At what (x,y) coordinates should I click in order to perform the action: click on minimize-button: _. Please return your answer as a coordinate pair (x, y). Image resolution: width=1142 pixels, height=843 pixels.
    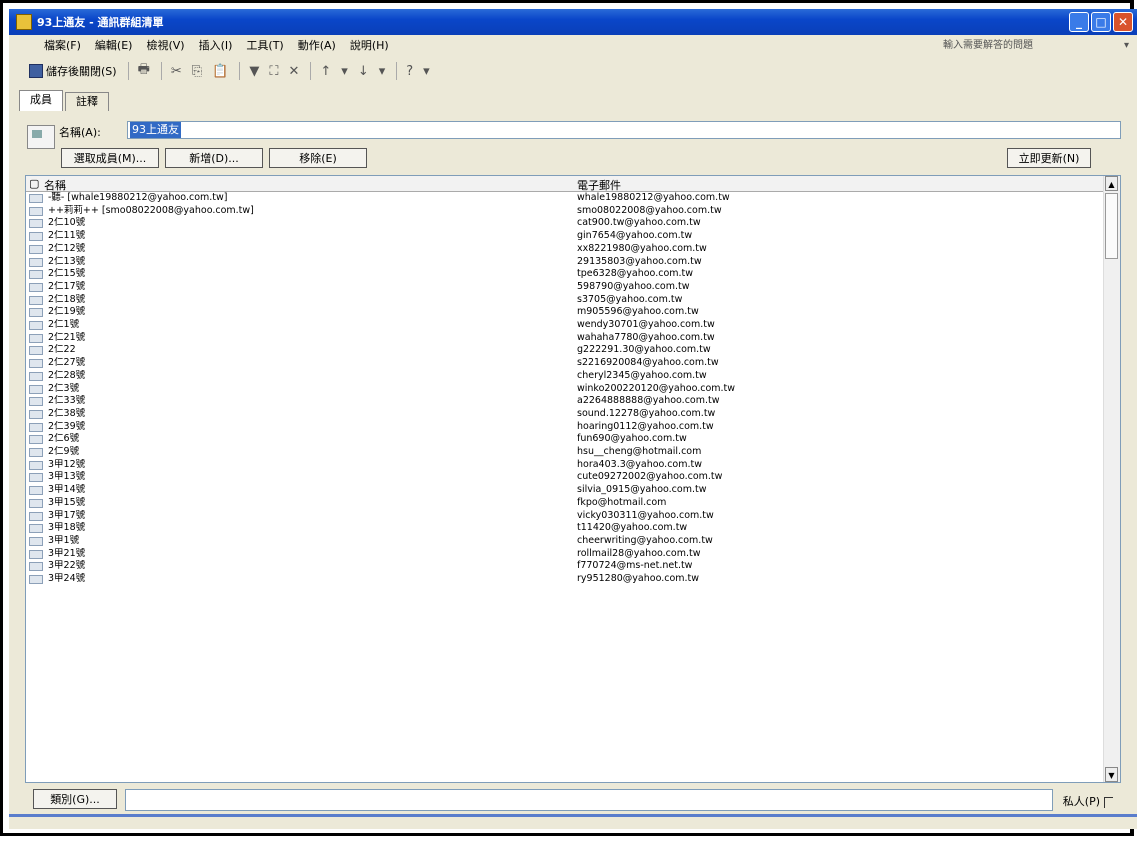
    Looking at the image, I should click on (1079, 22).